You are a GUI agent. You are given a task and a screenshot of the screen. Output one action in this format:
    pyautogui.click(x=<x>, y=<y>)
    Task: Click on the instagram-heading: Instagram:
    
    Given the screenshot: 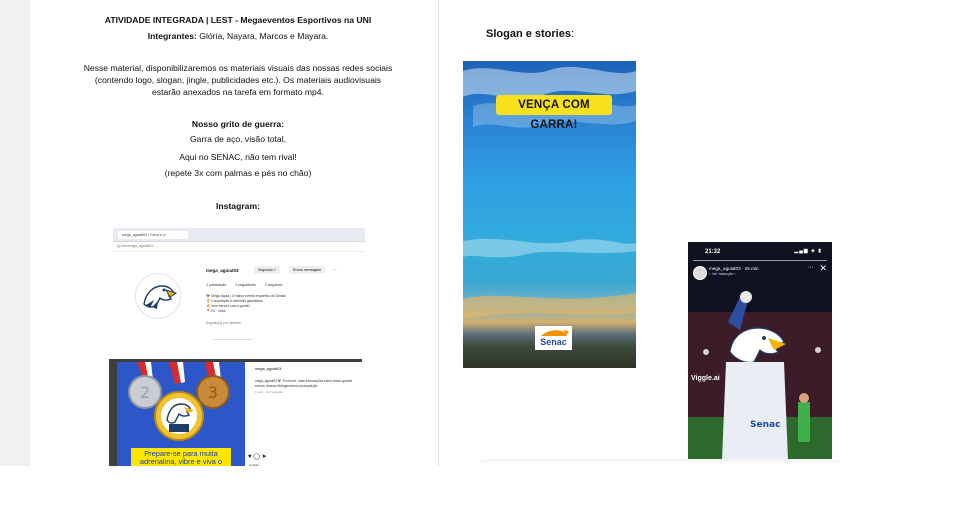 What is the action you would take?
    pyautogui.click(x=238, y=206)
    